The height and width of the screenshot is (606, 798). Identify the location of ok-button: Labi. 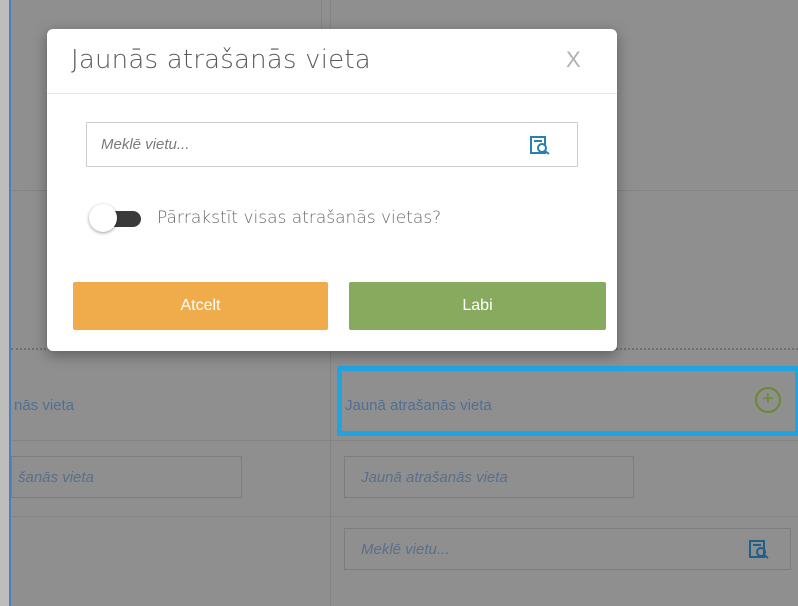
(477, 306).